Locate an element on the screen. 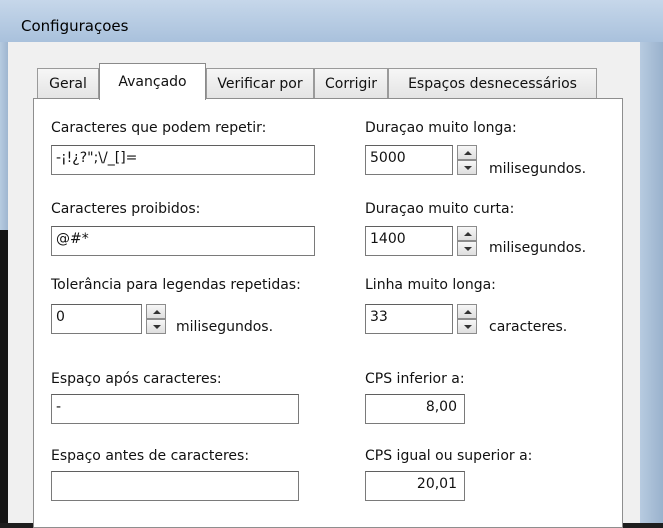 This screenshot has height=528, width=663. tab-corrigir: Corrigir is located at coordinates (351, 83).